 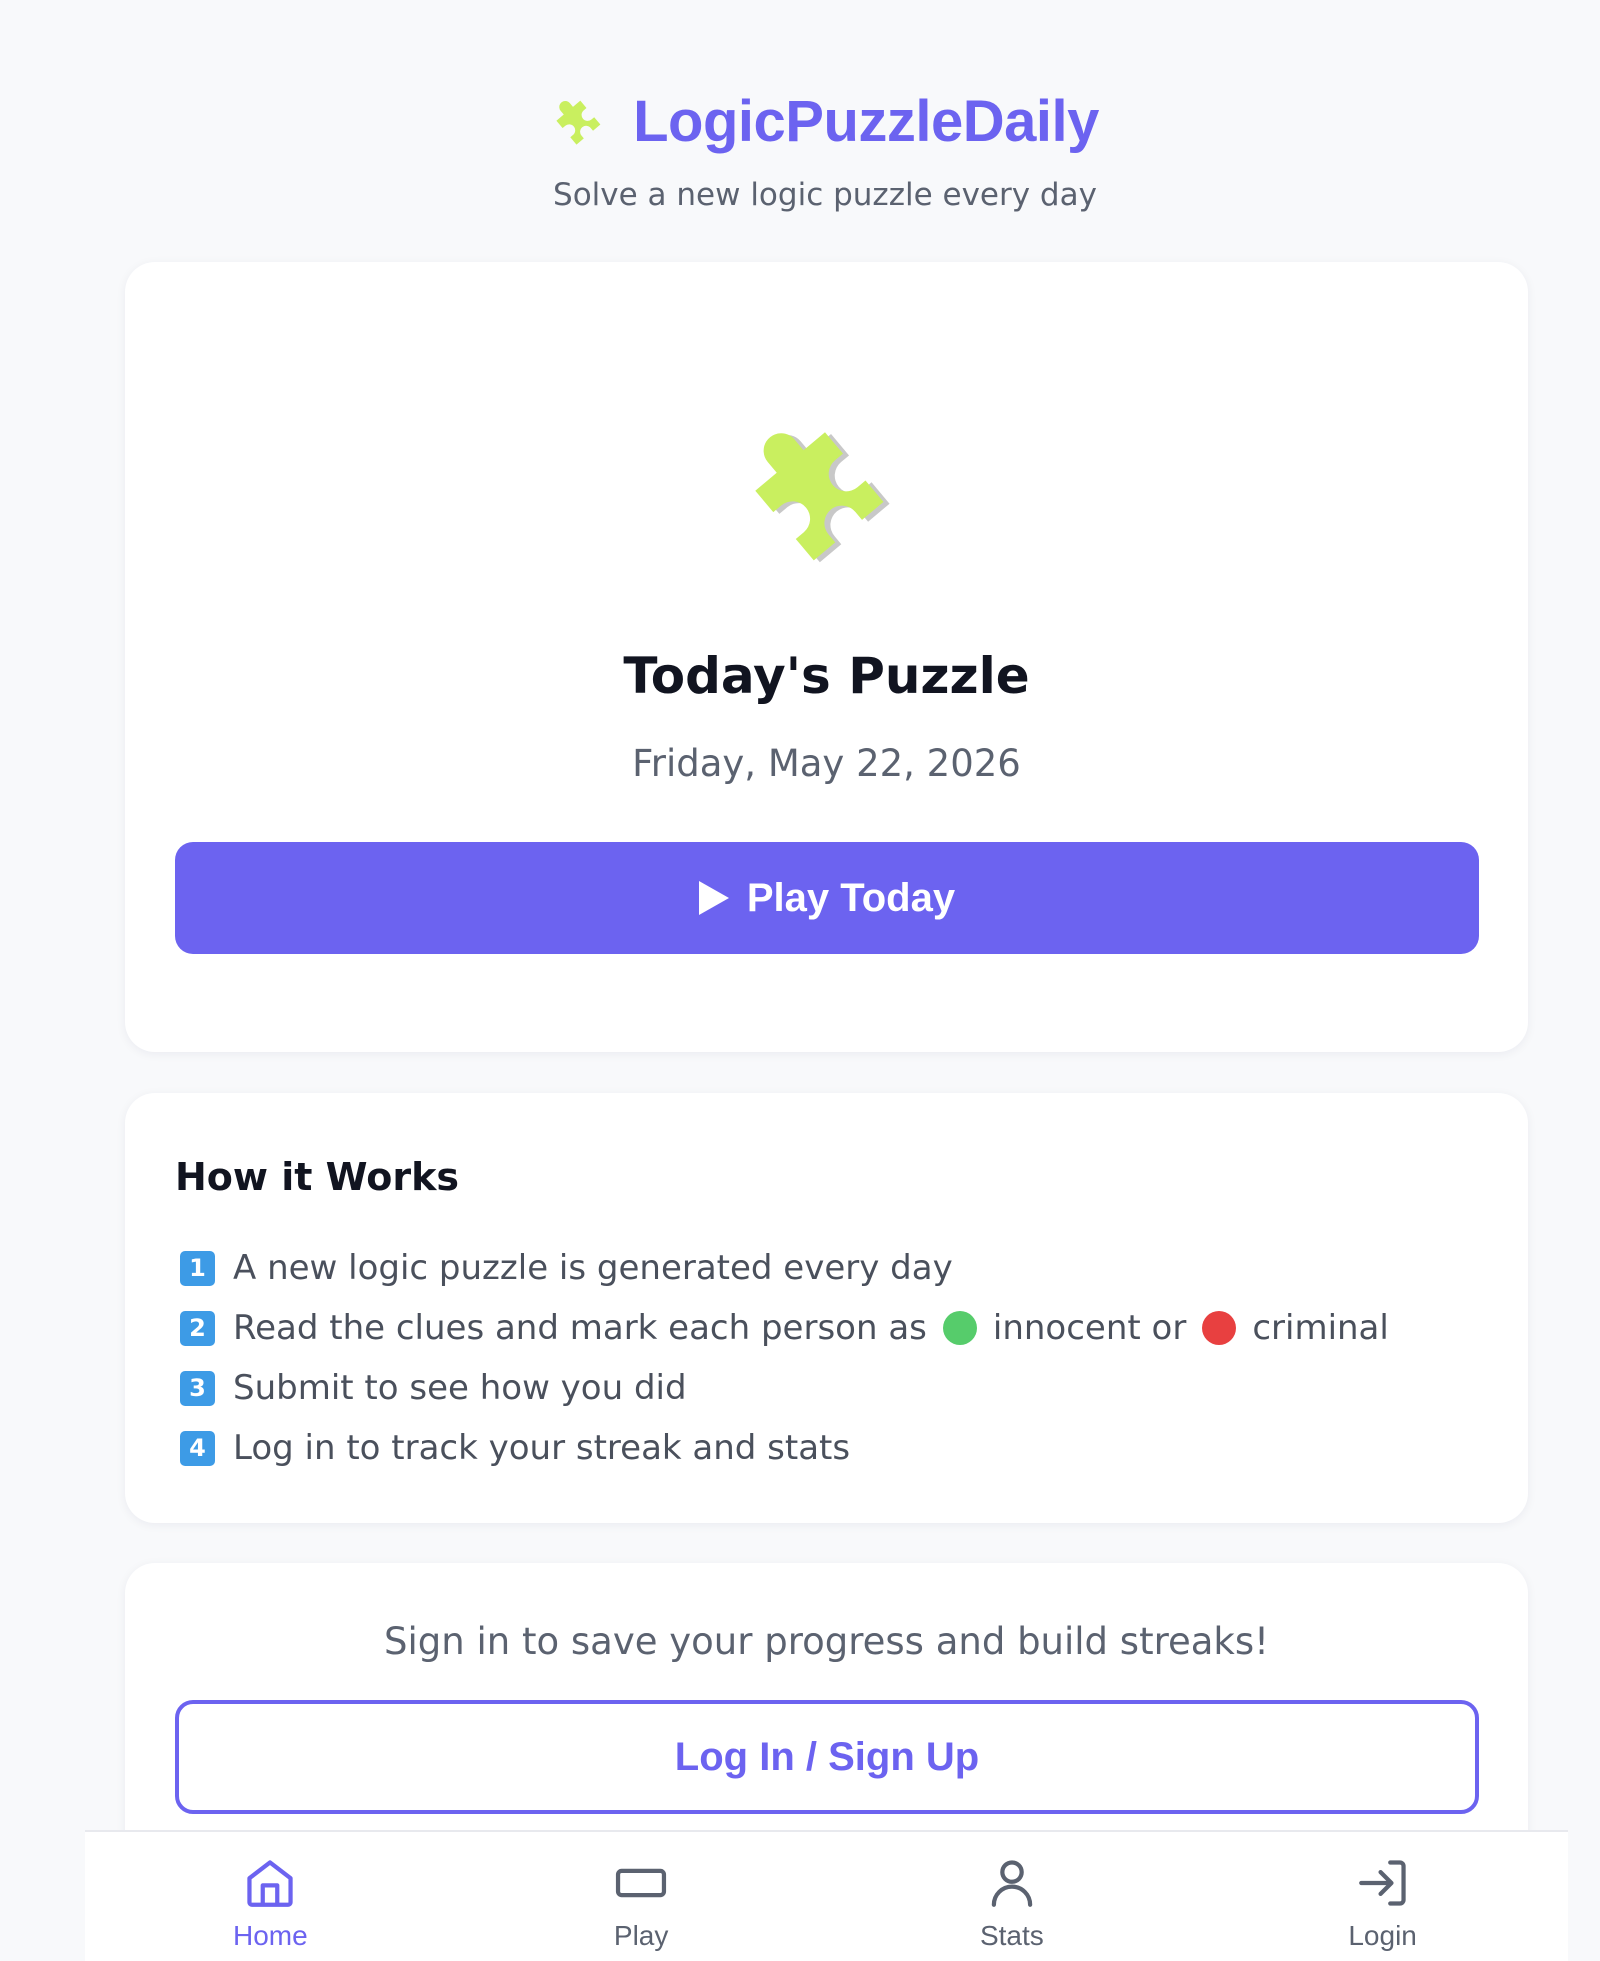 What do you see at coordinates (866, 121) in the screenshot?
I see `app-title: LogicPuzzleDaily` at bounding box center [866, 121].